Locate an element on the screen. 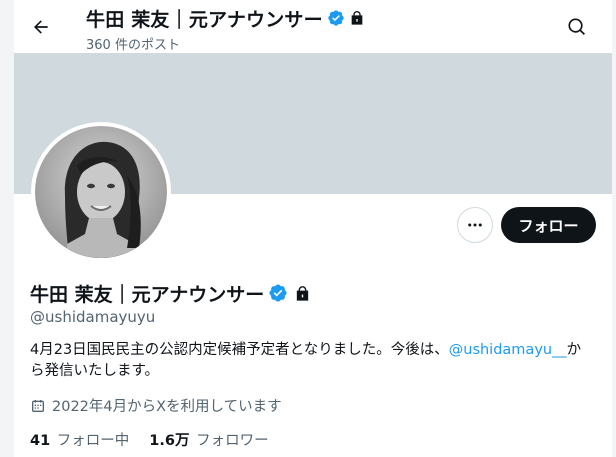  post-count: 360 件のポスト is located at coordinates (133, 45).